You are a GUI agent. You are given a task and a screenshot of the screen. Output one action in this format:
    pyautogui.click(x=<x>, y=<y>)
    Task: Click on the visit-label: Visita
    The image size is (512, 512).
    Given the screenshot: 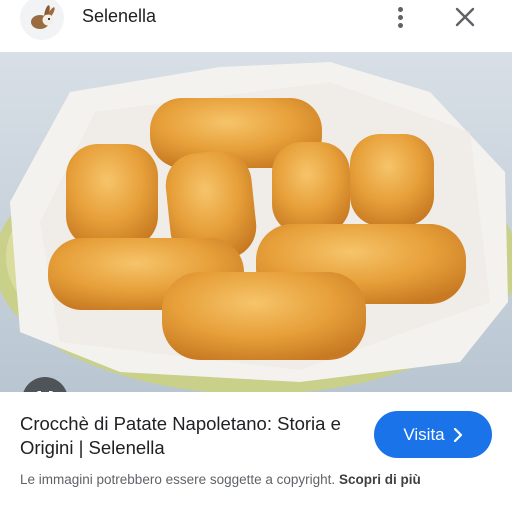 What is the action you would take?
    pyautogui.click(x=424, y=434)
    